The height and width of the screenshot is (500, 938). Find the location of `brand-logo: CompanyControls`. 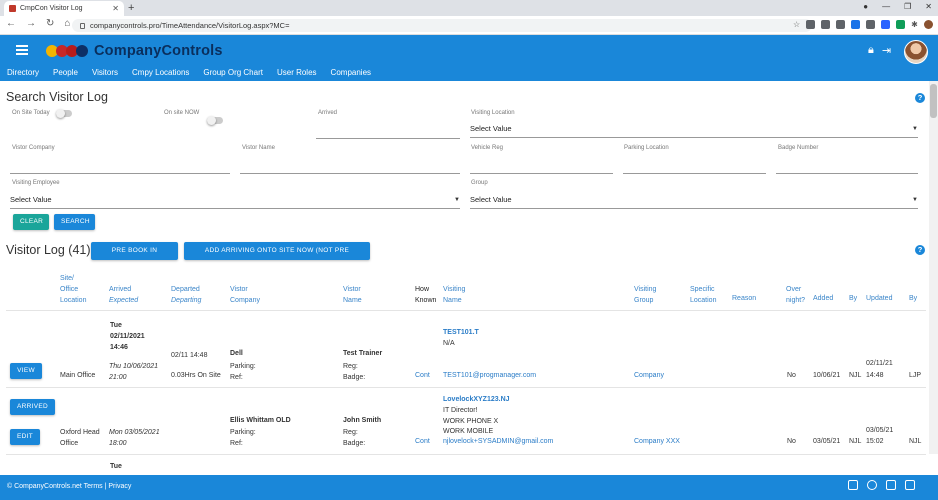

brand-logo: CompanyControls is located at coordinates (134, 51).